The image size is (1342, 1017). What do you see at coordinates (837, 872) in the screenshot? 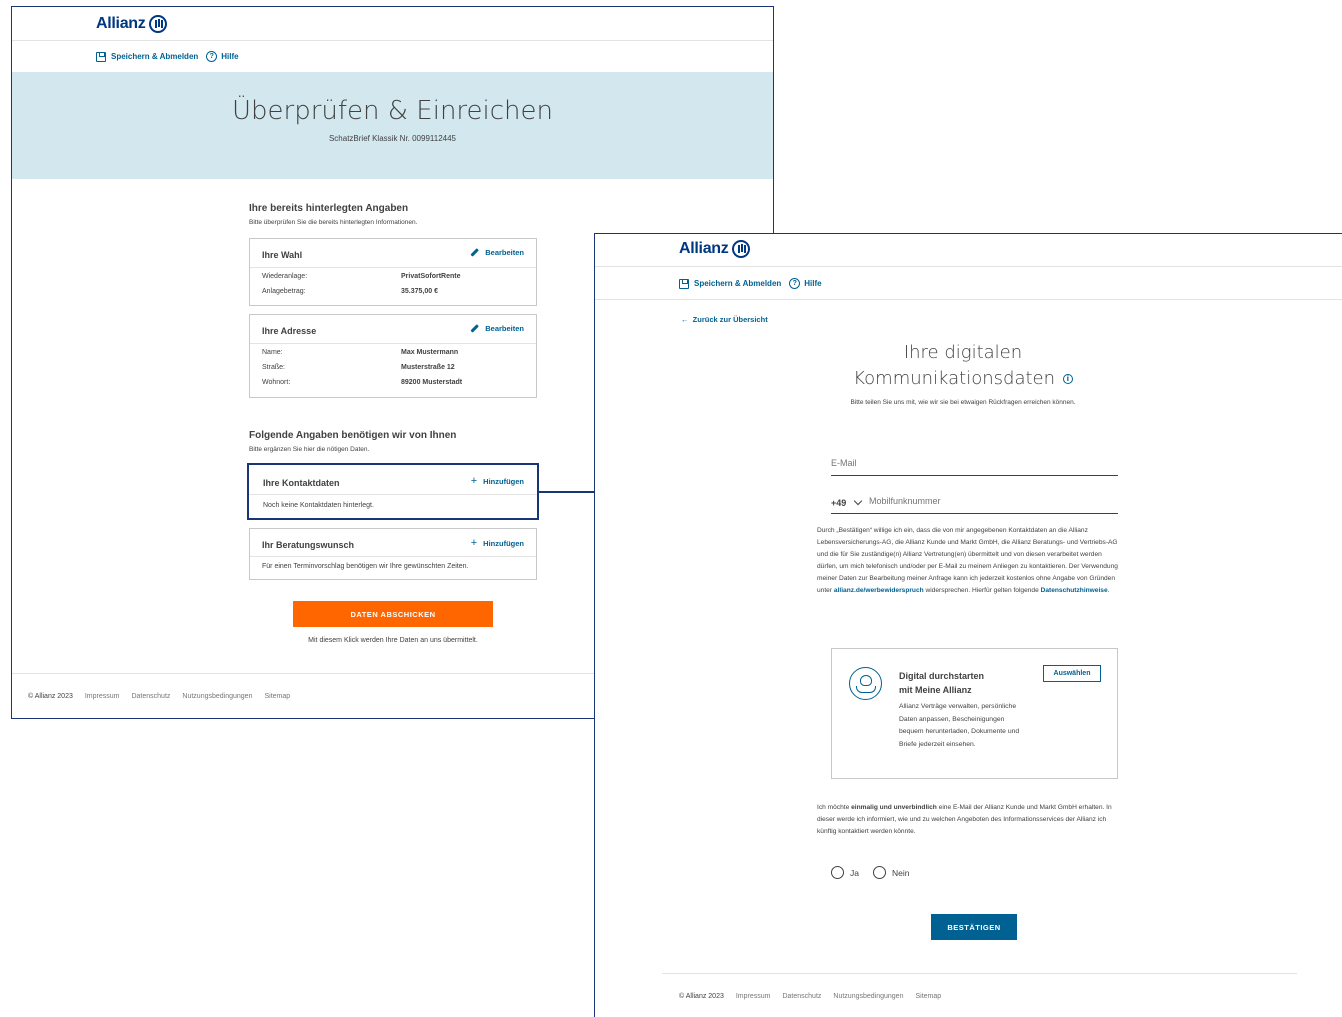
I see `radio-yes` at bounding box center [837, 872].